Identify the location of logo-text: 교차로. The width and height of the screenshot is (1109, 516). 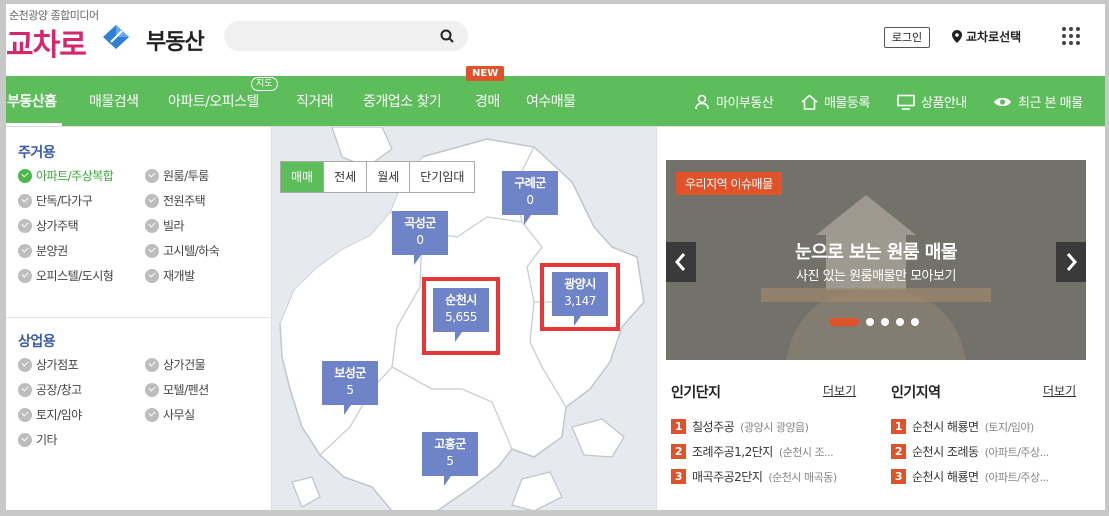
(46, 42).